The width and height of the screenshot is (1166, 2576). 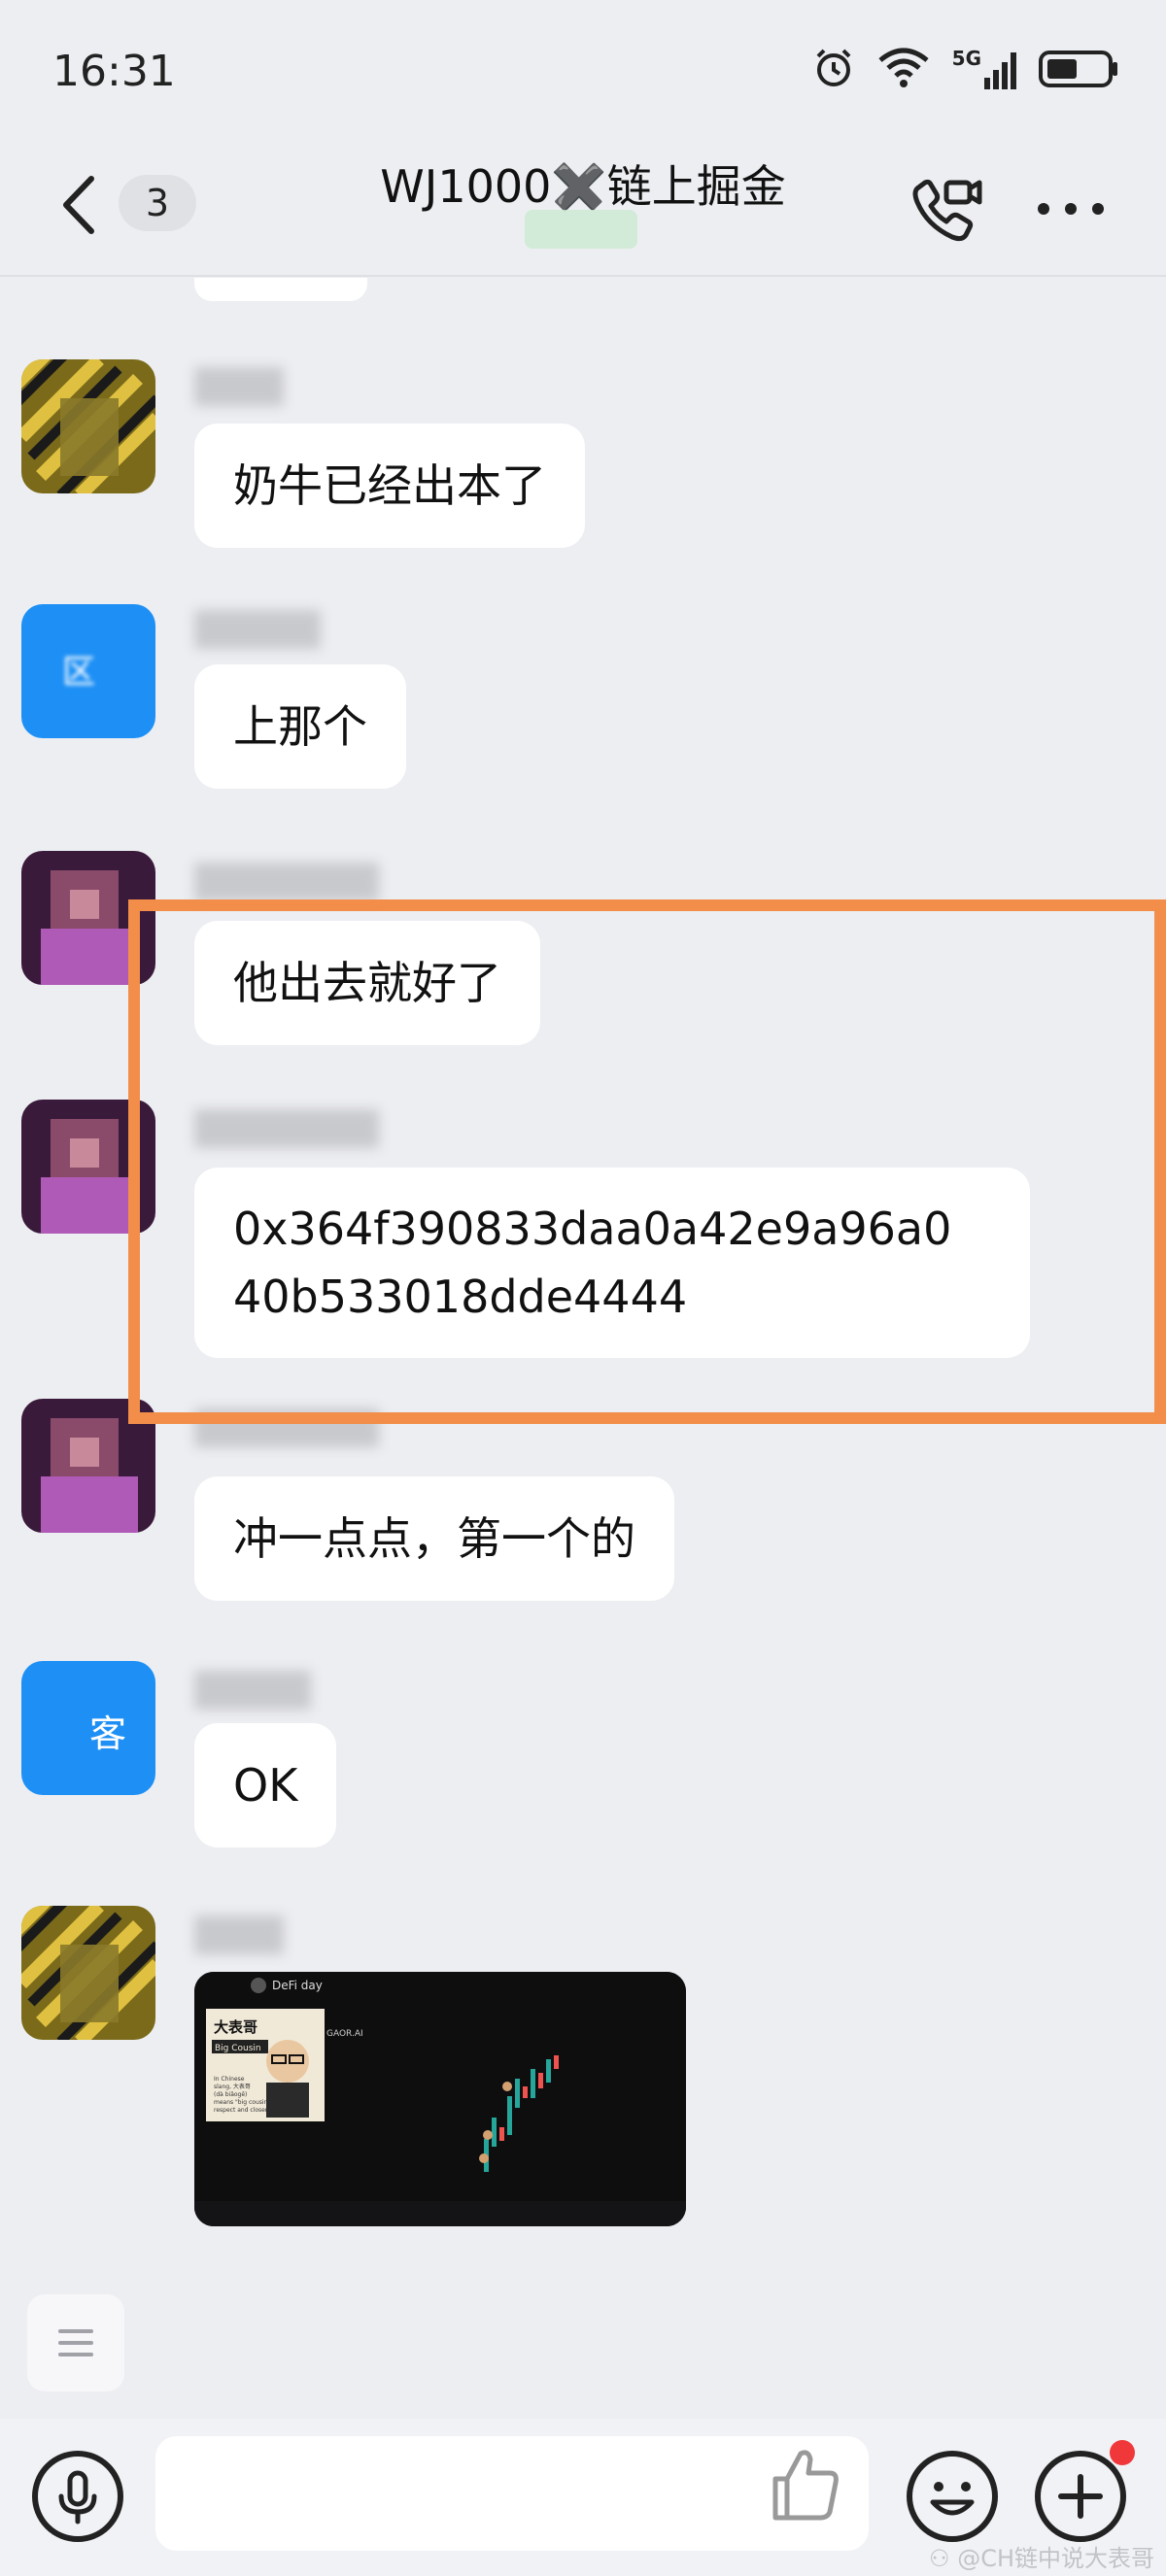 What do you see at coordinates (833, 67) in the screenshot?
I see `alarm-icon` at bounding box center [833, 67].